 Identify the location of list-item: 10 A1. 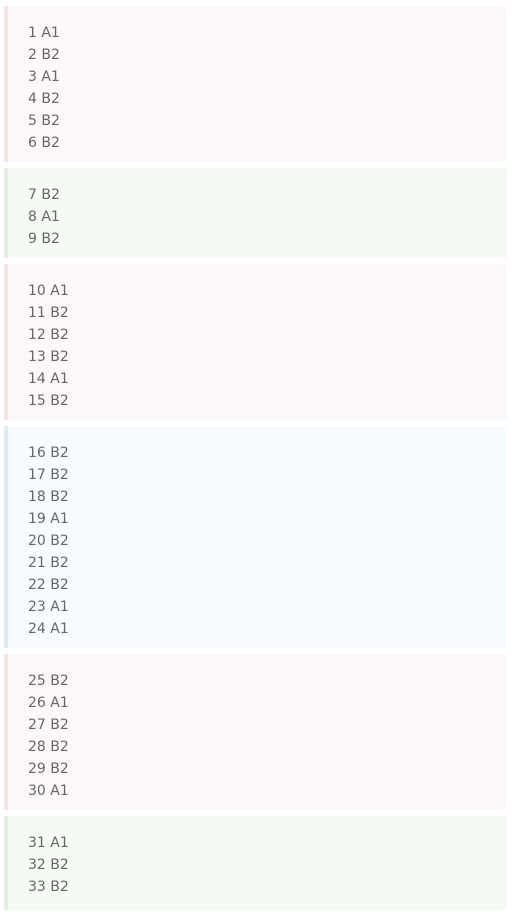
(48, 291).